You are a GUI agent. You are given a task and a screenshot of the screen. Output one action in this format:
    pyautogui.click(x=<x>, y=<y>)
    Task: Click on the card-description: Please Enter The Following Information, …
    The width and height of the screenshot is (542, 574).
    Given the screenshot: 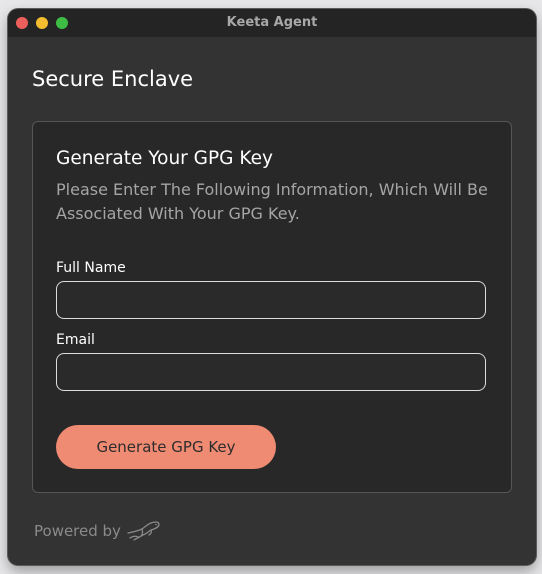 What is the action you would take?
    pyautogui.click(x=272, y=201)
    